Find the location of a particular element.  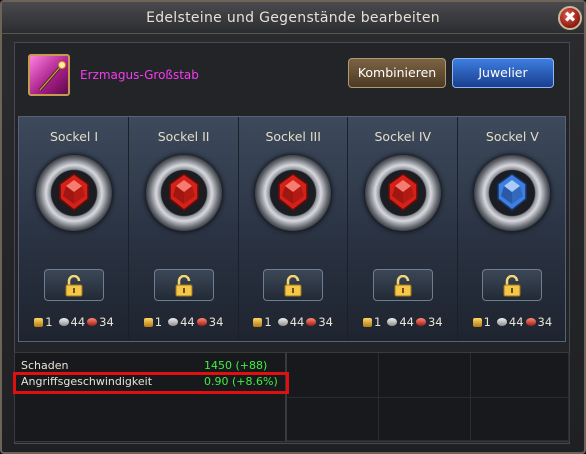

socket-label: Sockel III is located at coordinates (293, 136).